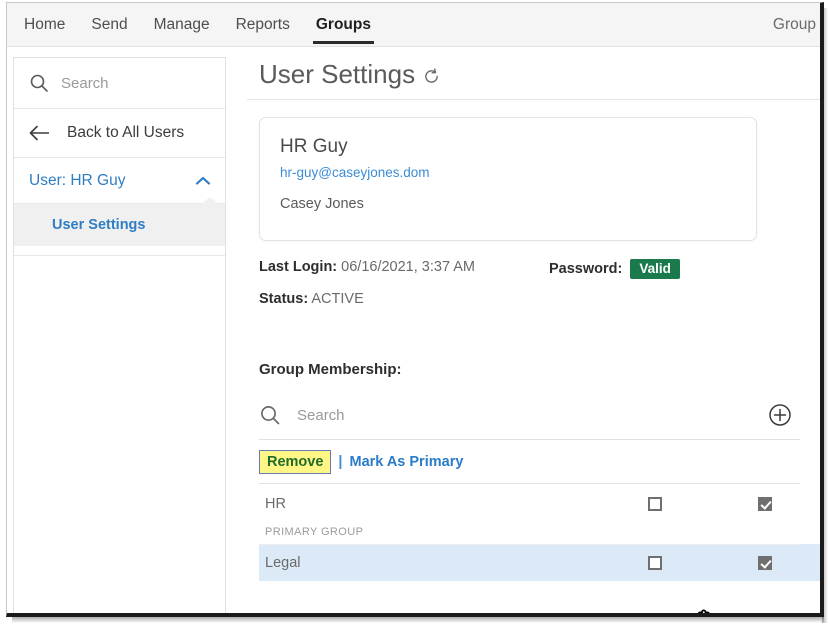 Image resolution: width=830 pixels, height=629 pixels. Describe the element at coordinates (119, 83) in the screenshot. I see `sidebar-search-input: Search` at that location.